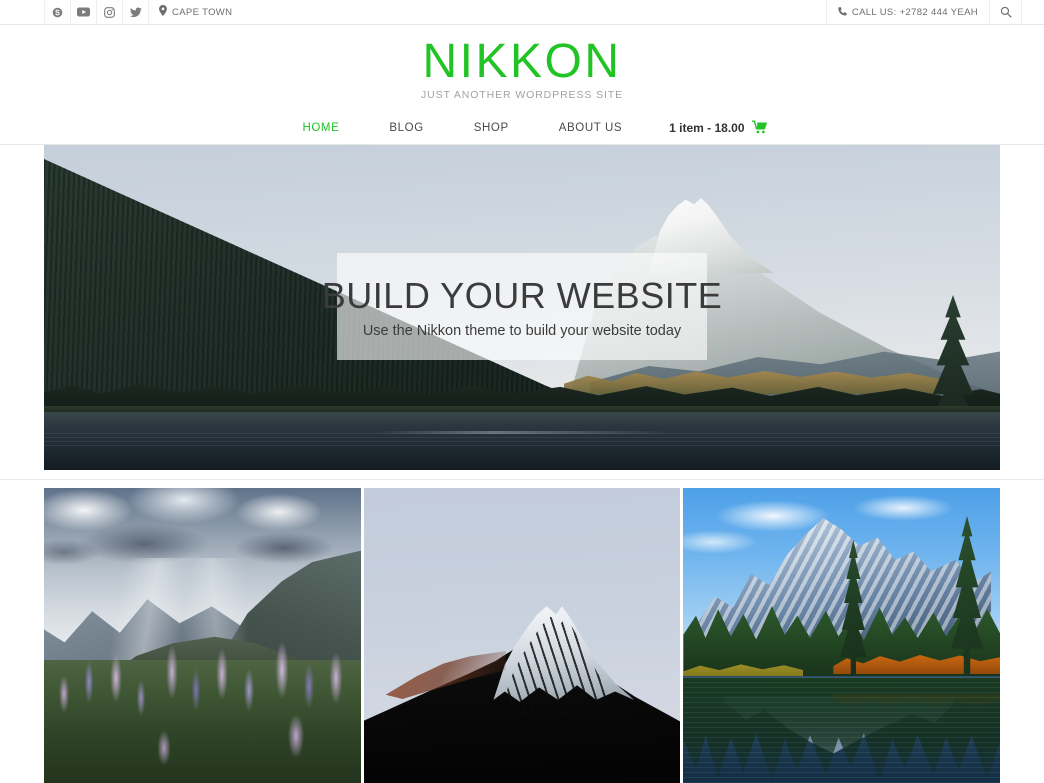 The height and width of the screenshot is (783, 1044). What do you see at coordinates (522, 635) in the screenshot?
I see `gallery-item-volcanic-peak` at bounding box center [522, 635].